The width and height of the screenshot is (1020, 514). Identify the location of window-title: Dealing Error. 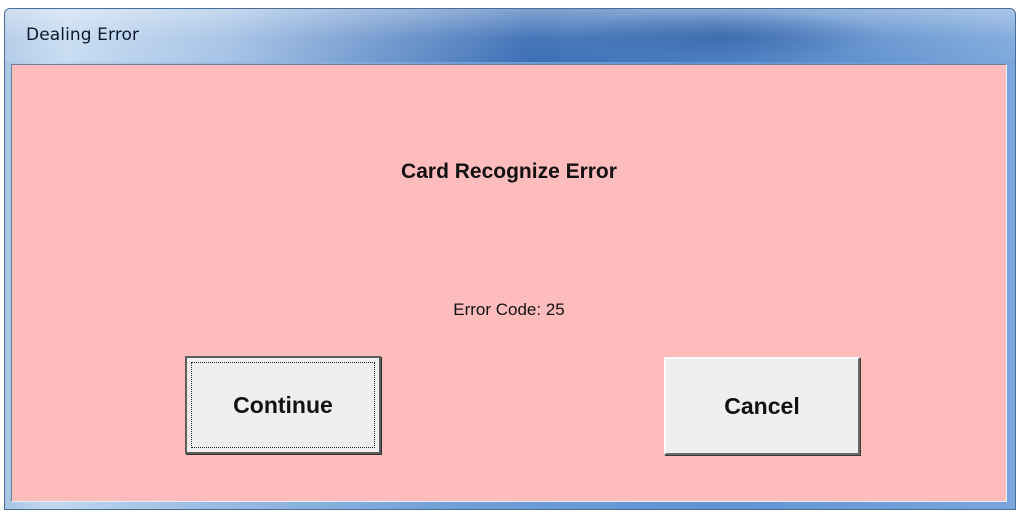
(83, 35).